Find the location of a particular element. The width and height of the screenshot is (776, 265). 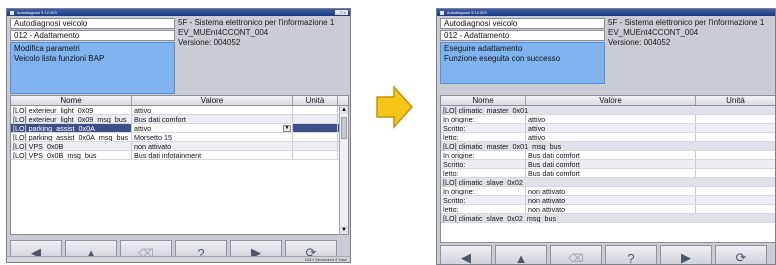

refresh-button: ⟳ is located at coordinates (741, 255).